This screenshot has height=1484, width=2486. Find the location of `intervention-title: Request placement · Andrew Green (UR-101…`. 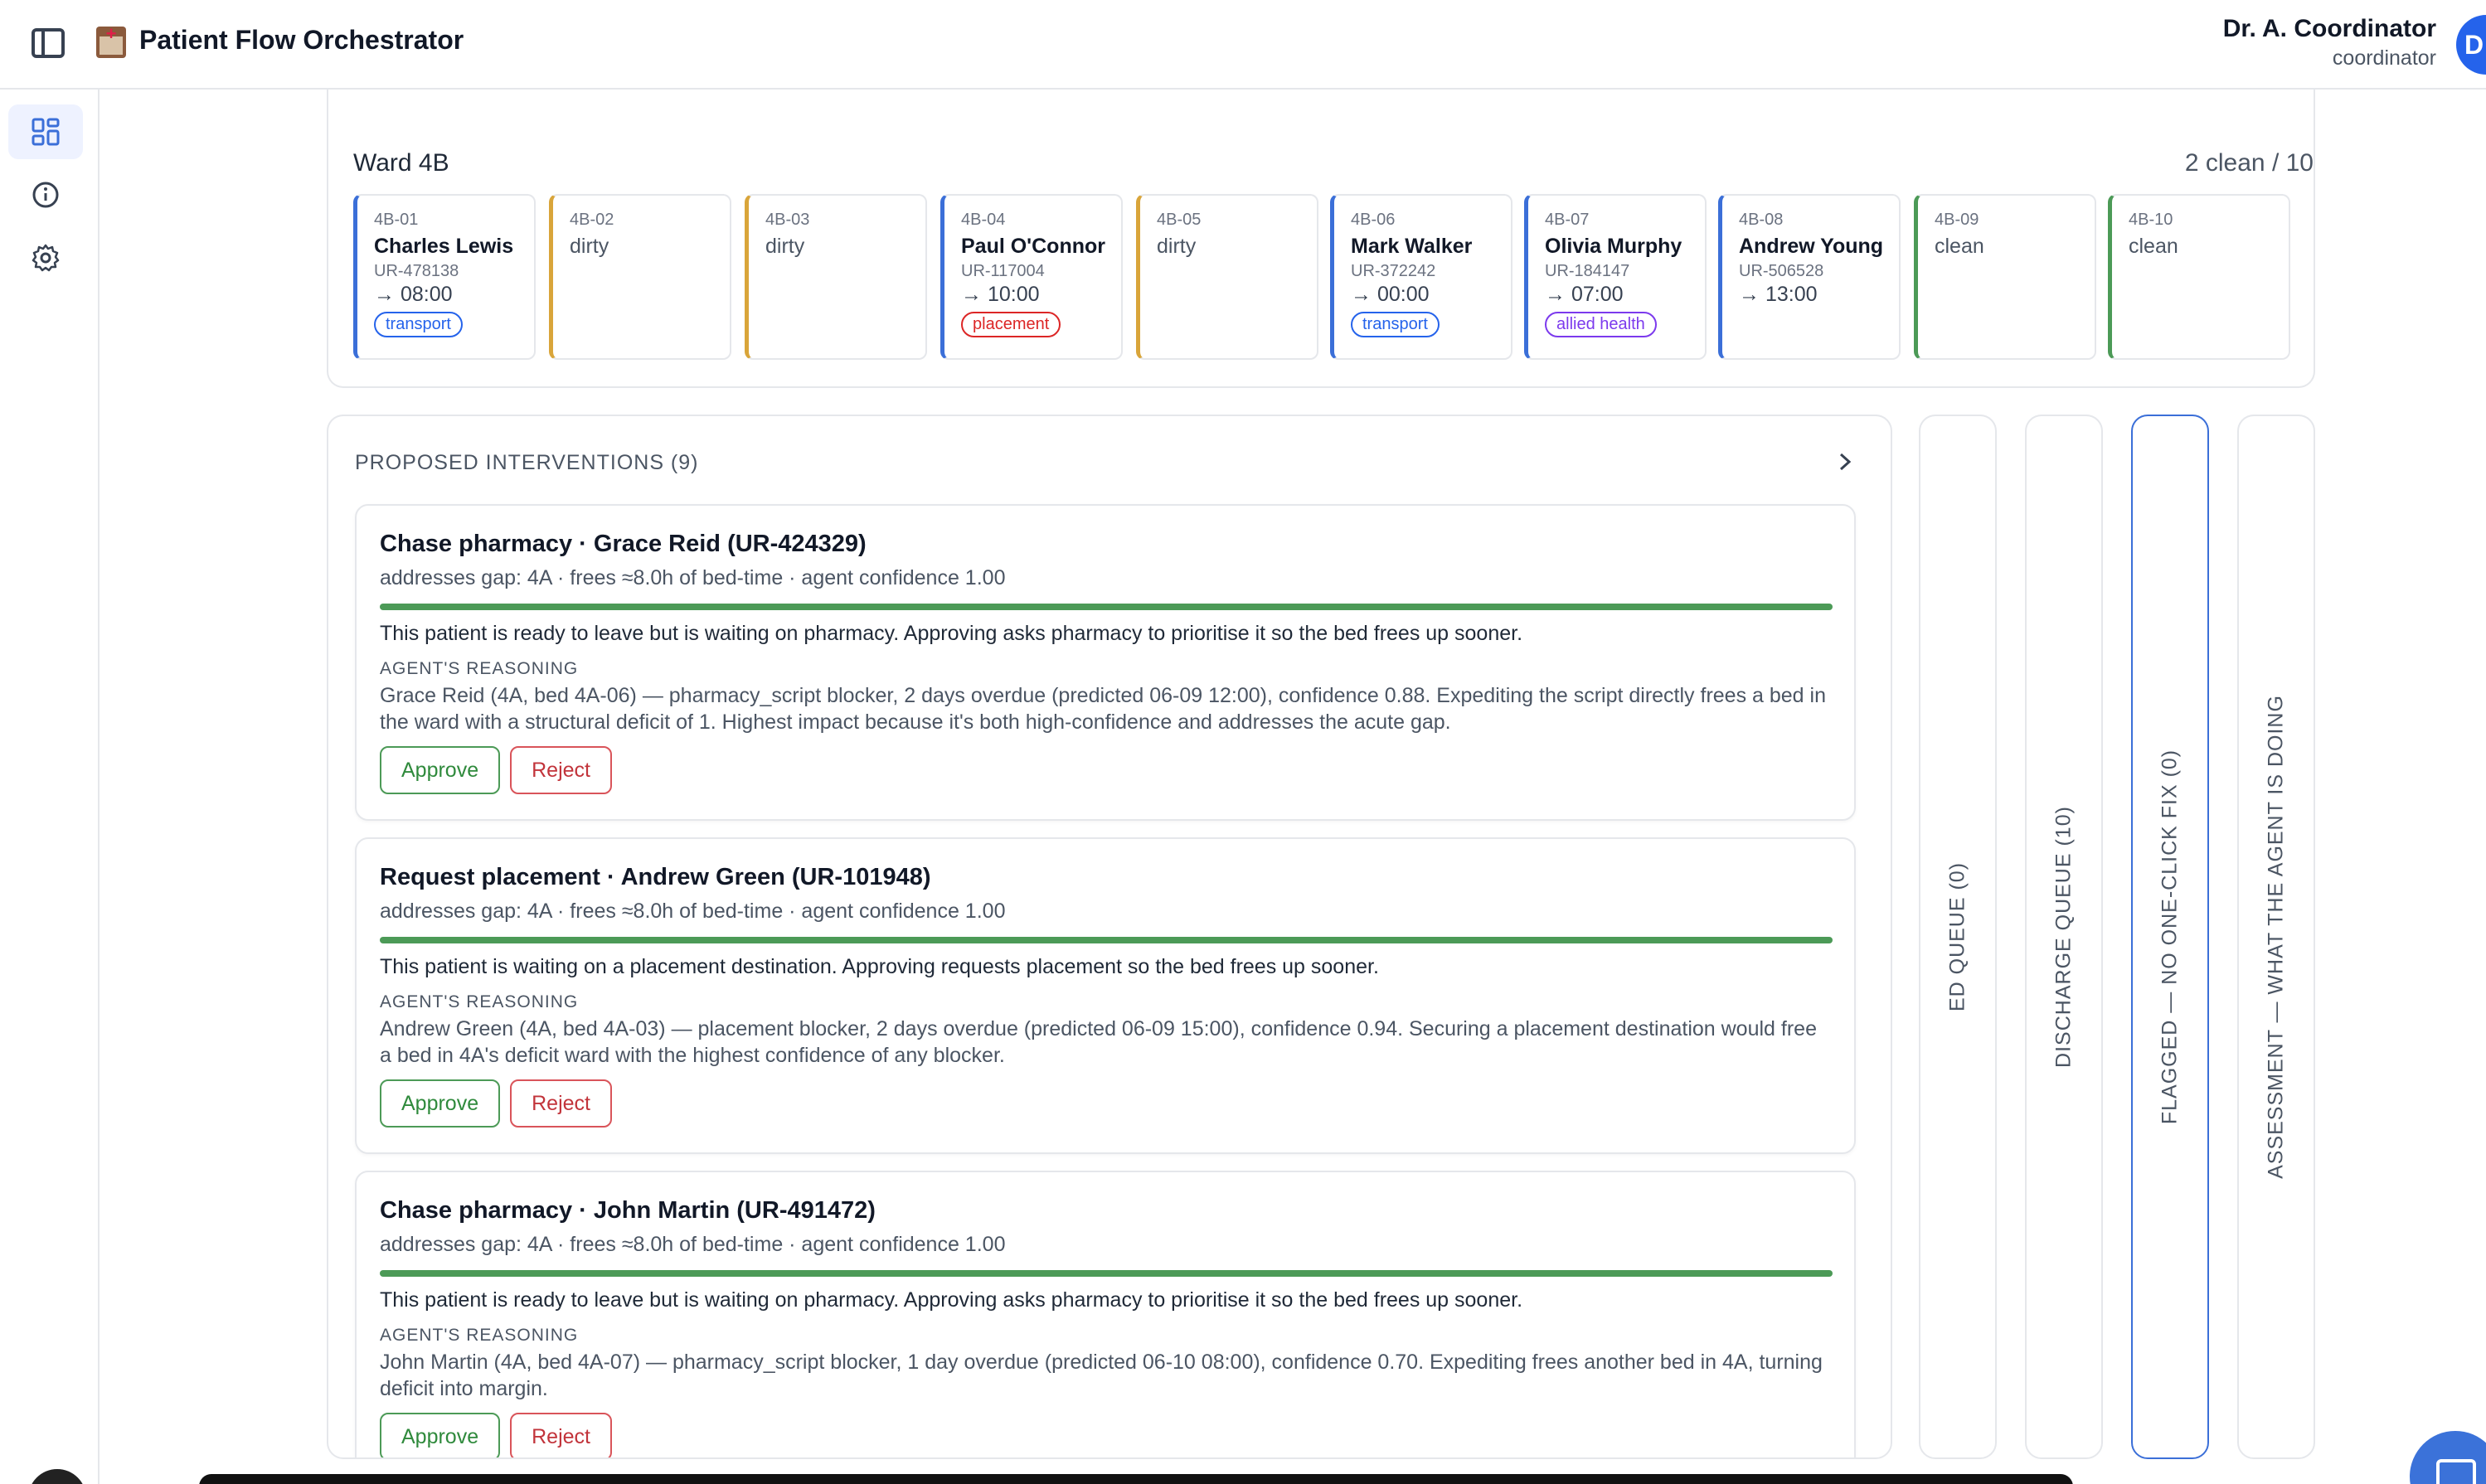

intervention-title: Request placement · Andrew Green (UR-101… is located at coordinates (655, 877).